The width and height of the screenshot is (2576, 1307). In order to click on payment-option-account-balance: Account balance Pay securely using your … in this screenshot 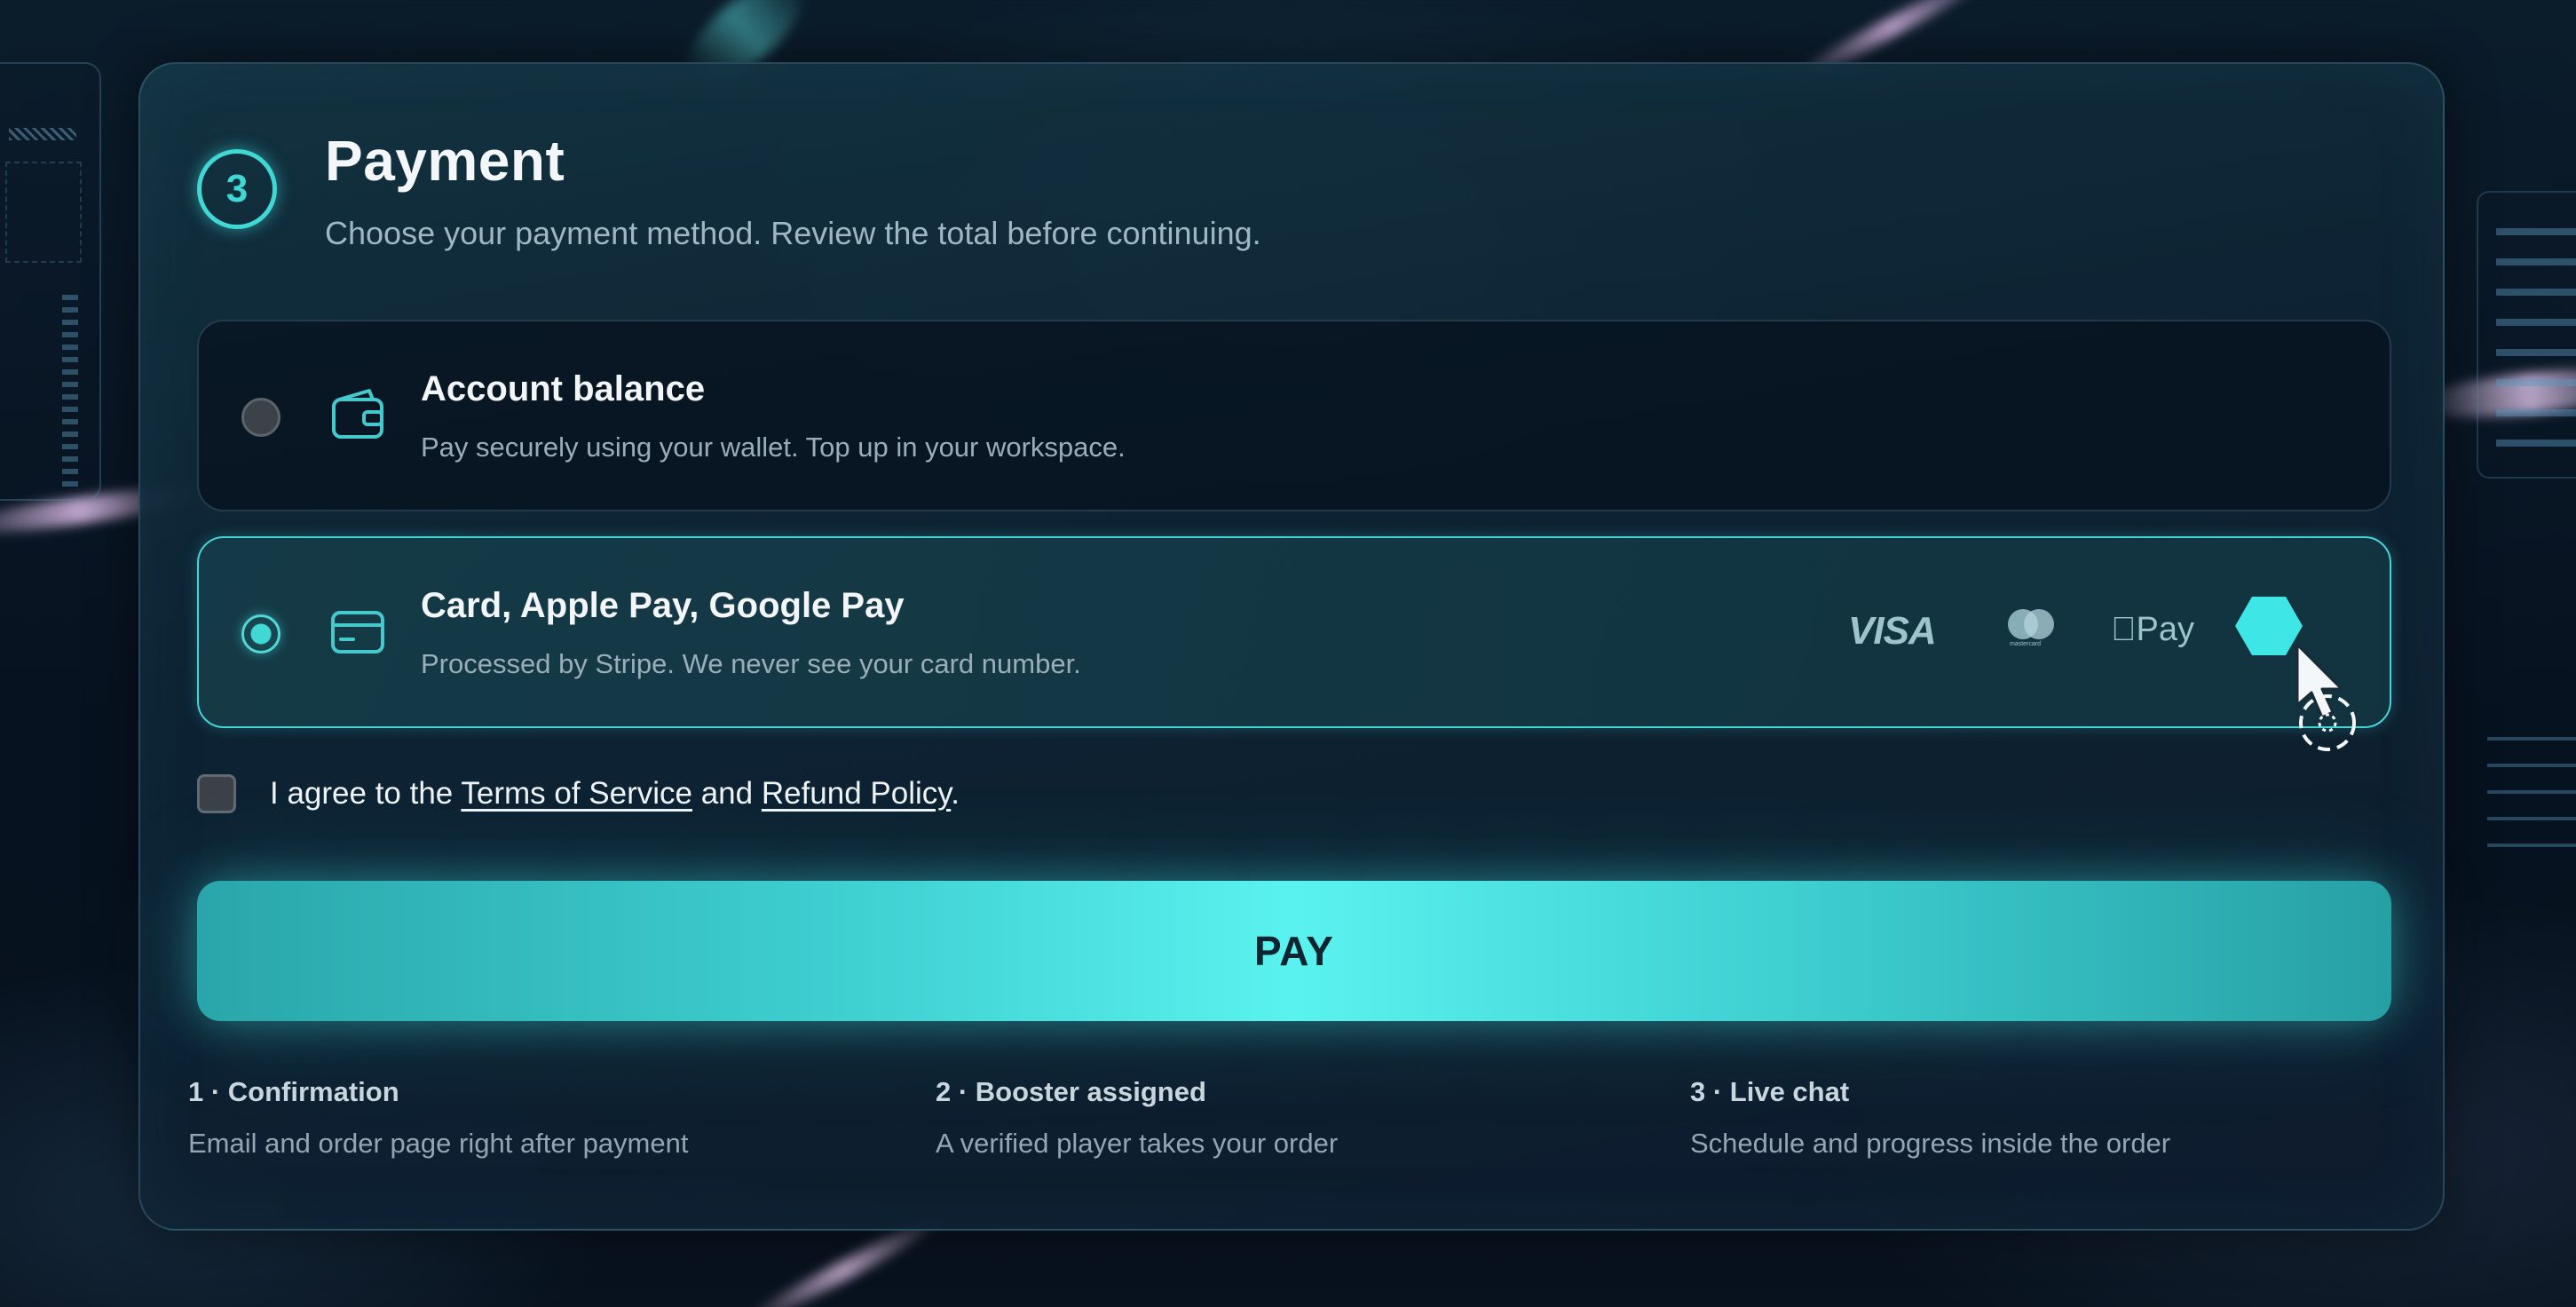, I will do `click(1294, 416)`.